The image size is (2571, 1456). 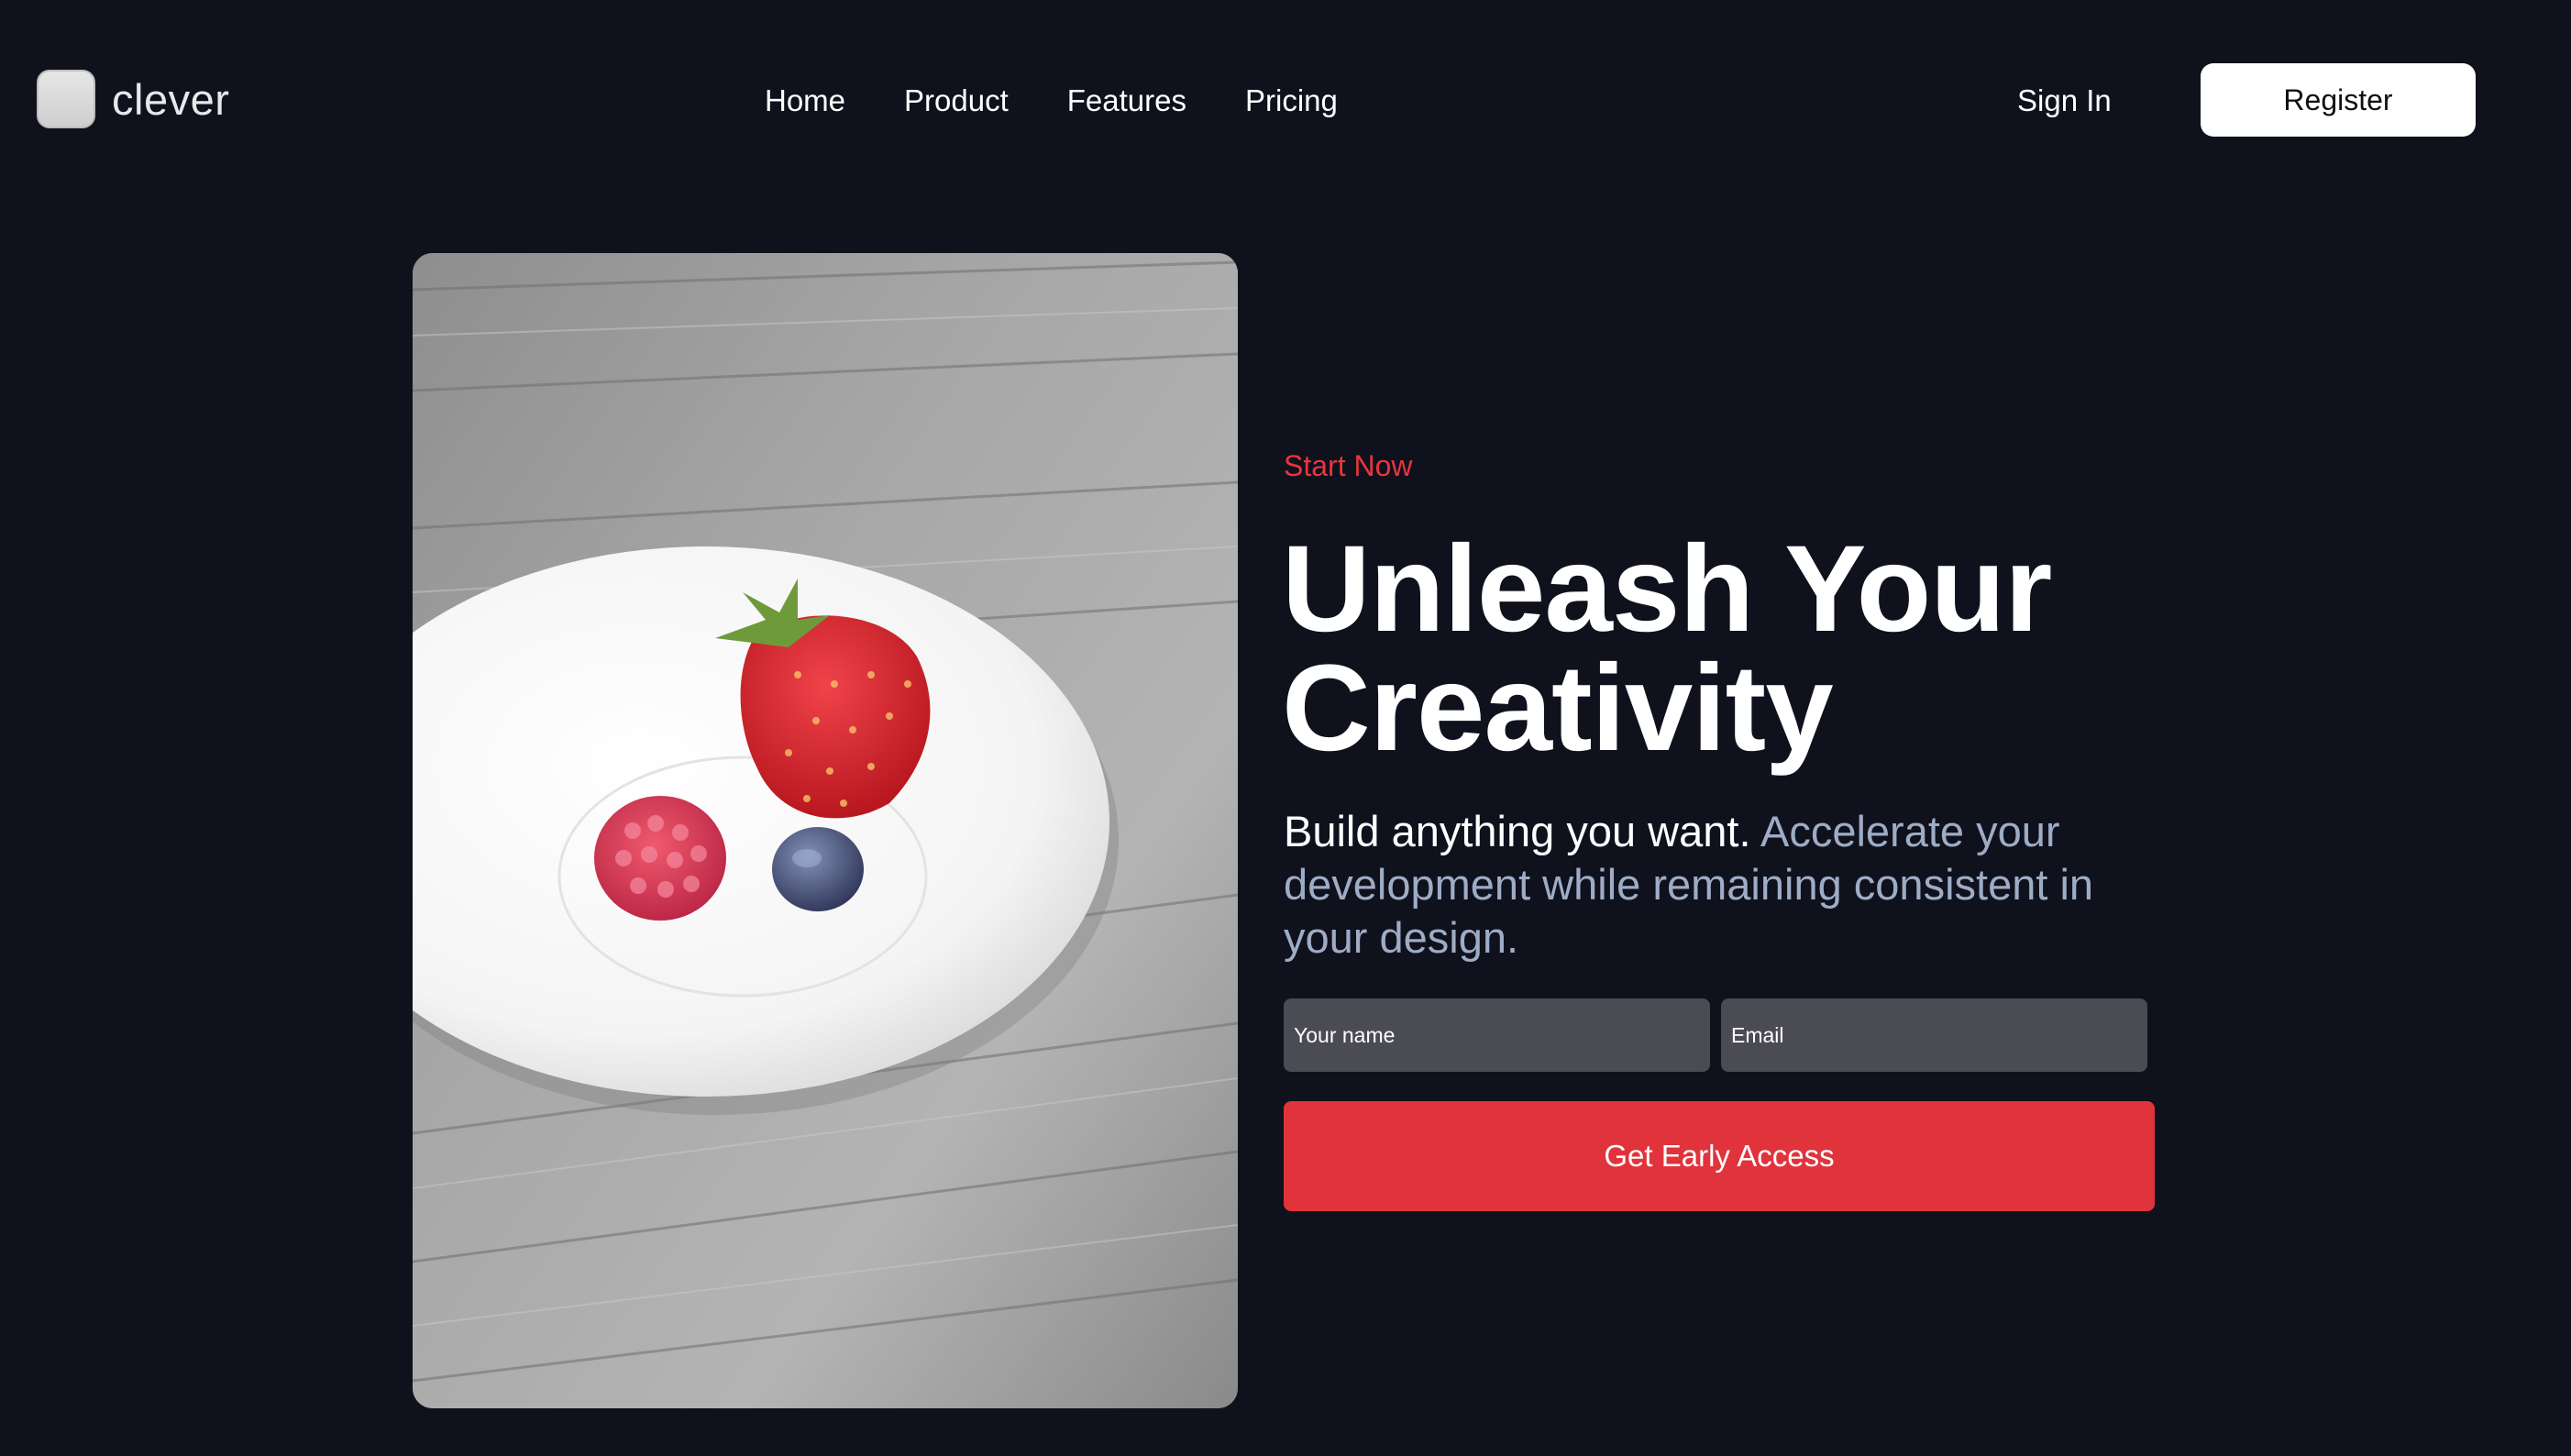 What do you see at coordinates (957, 101) in the screenshot?
I see `nav-item-product: Product` at bounding box center [957, 101].